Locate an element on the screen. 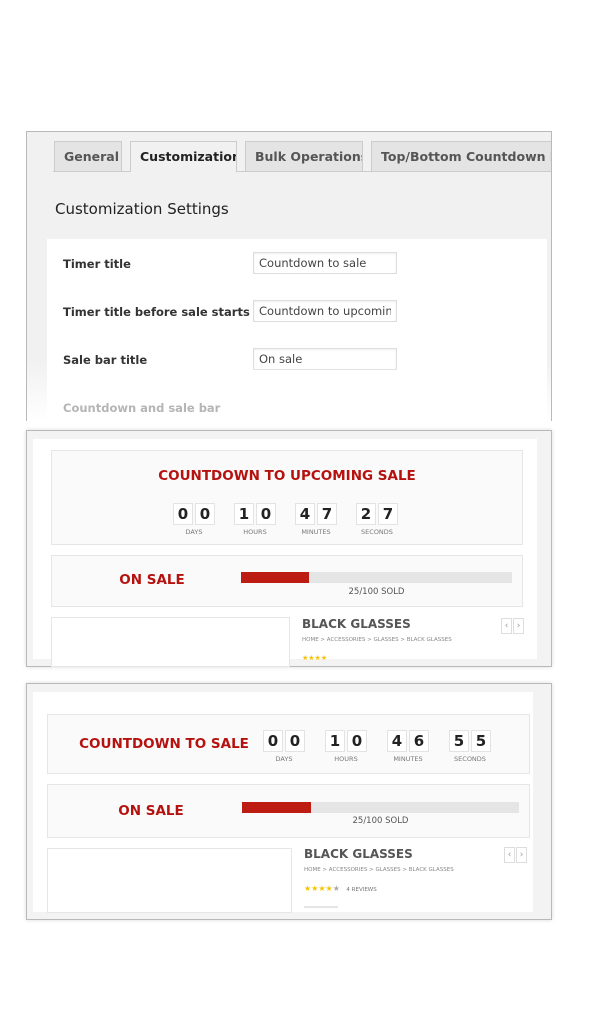 Image resolution: width=600 pixels, height=1033 pixels. rating-stars-icon: ★★★★★ is located at coordinates (322, 888).